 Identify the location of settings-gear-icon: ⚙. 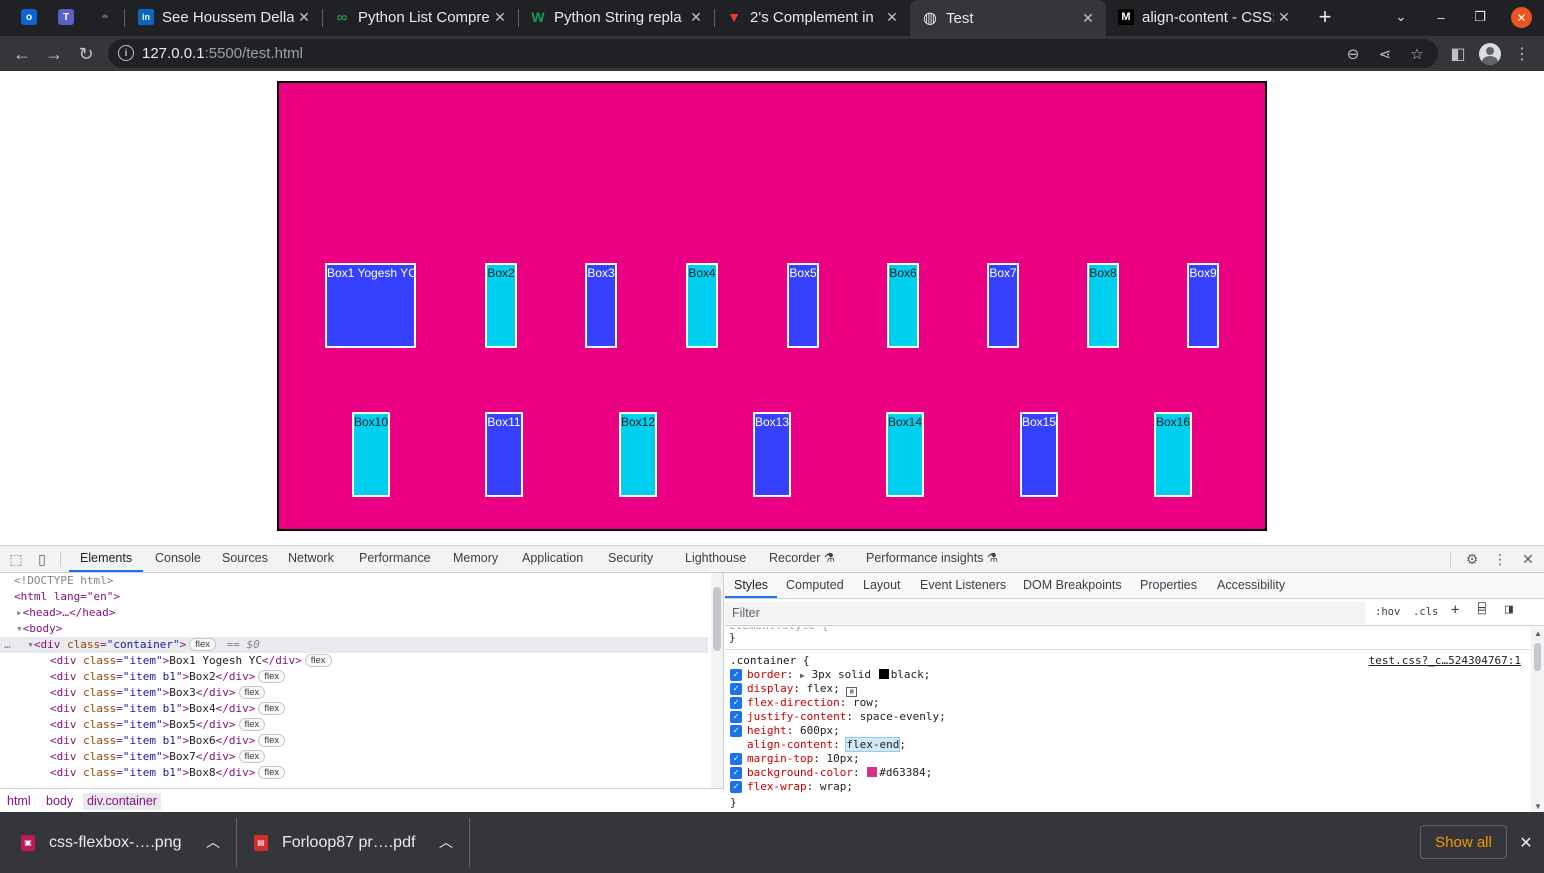
(1472, 559).